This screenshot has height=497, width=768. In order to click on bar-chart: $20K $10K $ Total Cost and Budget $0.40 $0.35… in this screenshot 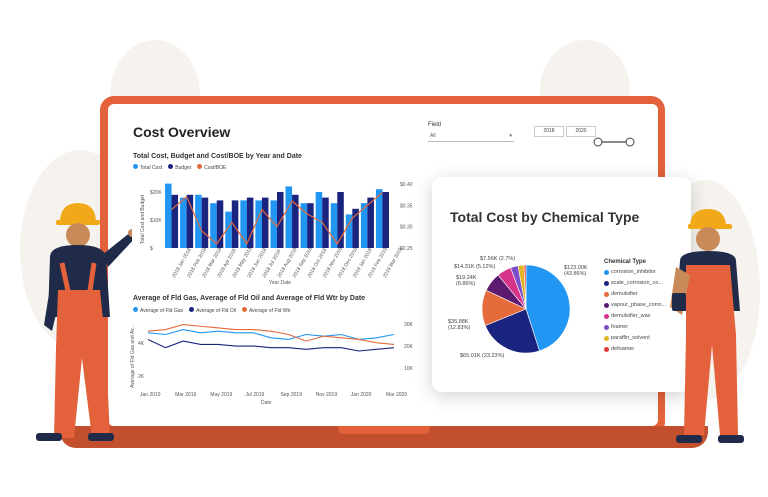, I will do `click(276, 234)`.